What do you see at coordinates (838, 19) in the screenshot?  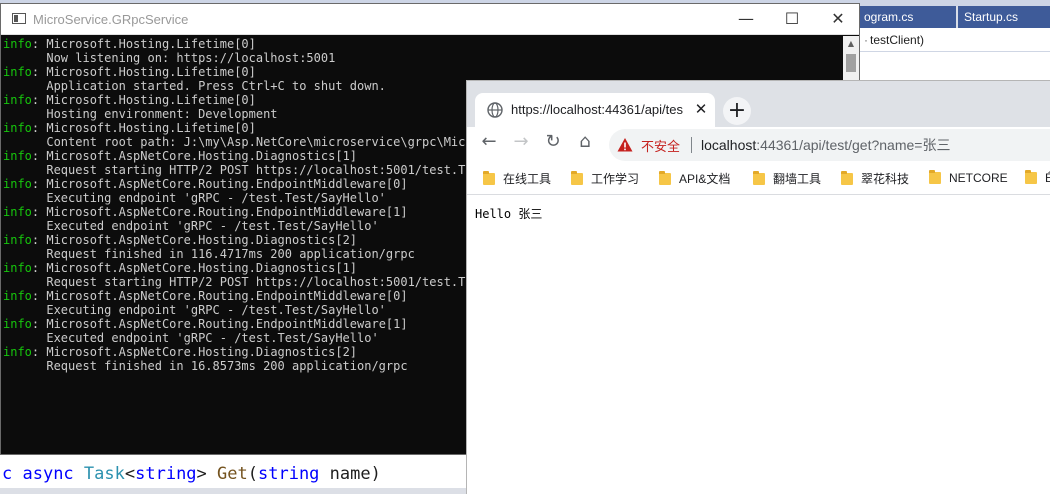 I see `close-button: ✕` at bounding box center [838, 19].